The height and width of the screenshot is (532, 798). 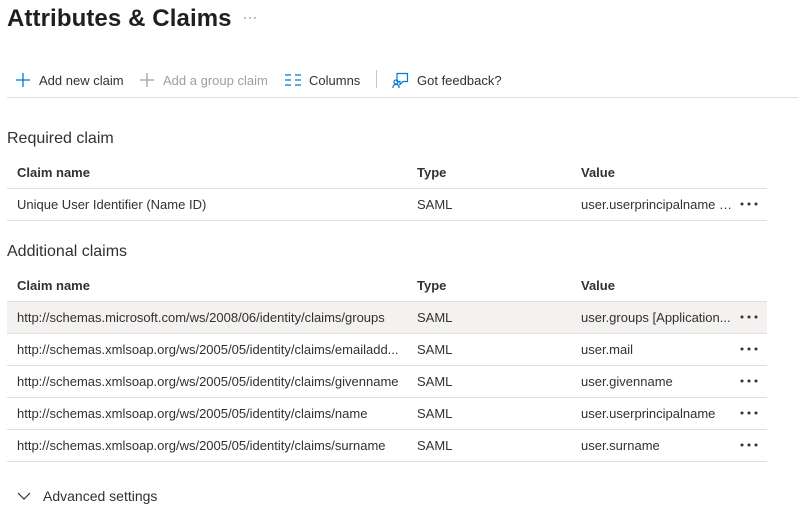 What do you see at coordinates (293, 80) in the screenshot?
I see `columns-icon` at bounding box center [293, 80].